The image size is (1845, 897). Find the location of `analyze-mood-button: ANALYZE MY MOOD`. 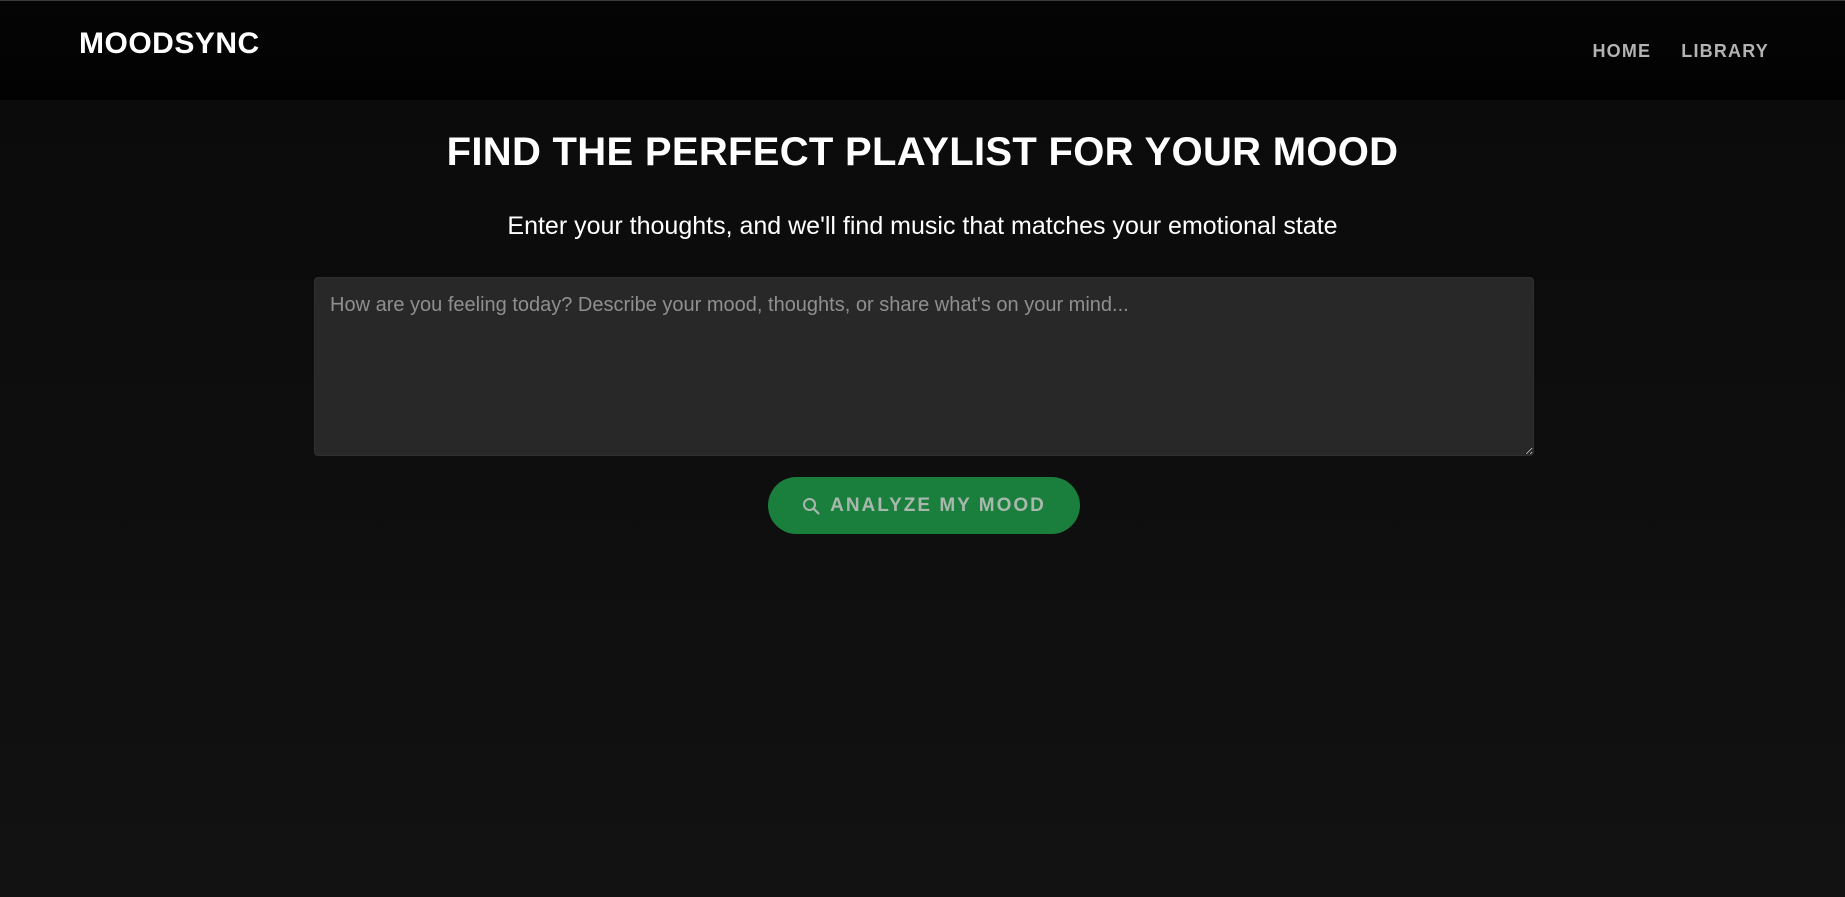

analyze-mood-button: ANALYZE MY MOOD is located at coordinates (924, 505).